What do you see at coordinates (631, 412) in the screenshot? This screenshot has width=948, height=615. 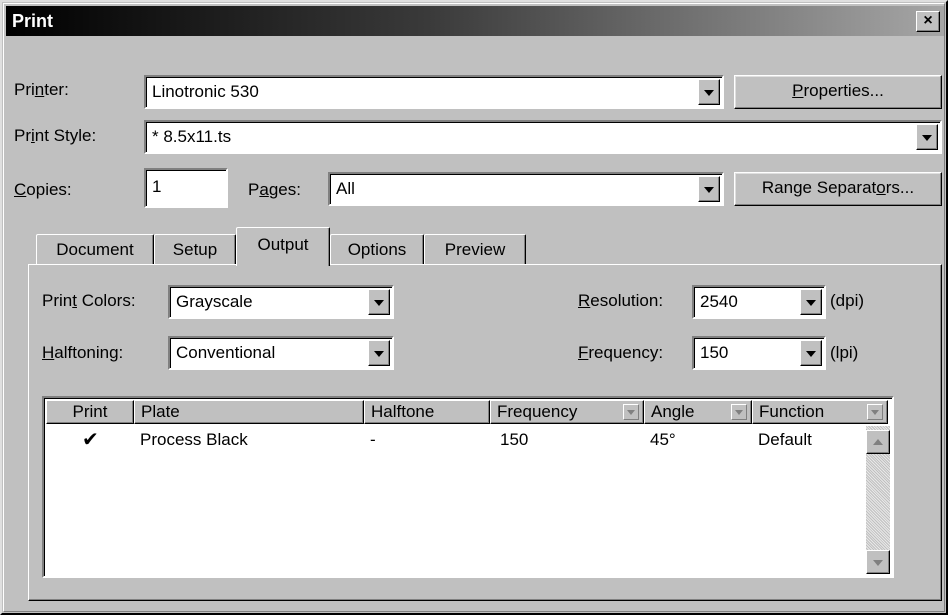 I see `frequency-column-dropdown-icon` at bounding box center [631, 412].